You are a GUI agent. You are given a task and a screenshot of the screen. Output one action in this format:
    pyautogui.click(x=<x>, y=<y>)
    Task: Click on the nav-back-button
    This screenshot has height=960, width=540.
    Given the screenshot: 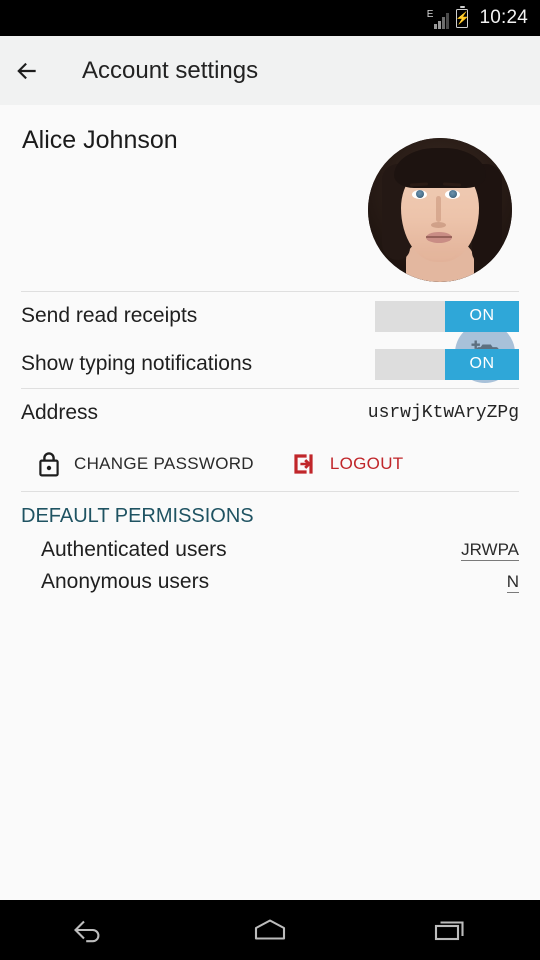 What is the action you would take?
    pyautogui.click(x=90, y=930)
    